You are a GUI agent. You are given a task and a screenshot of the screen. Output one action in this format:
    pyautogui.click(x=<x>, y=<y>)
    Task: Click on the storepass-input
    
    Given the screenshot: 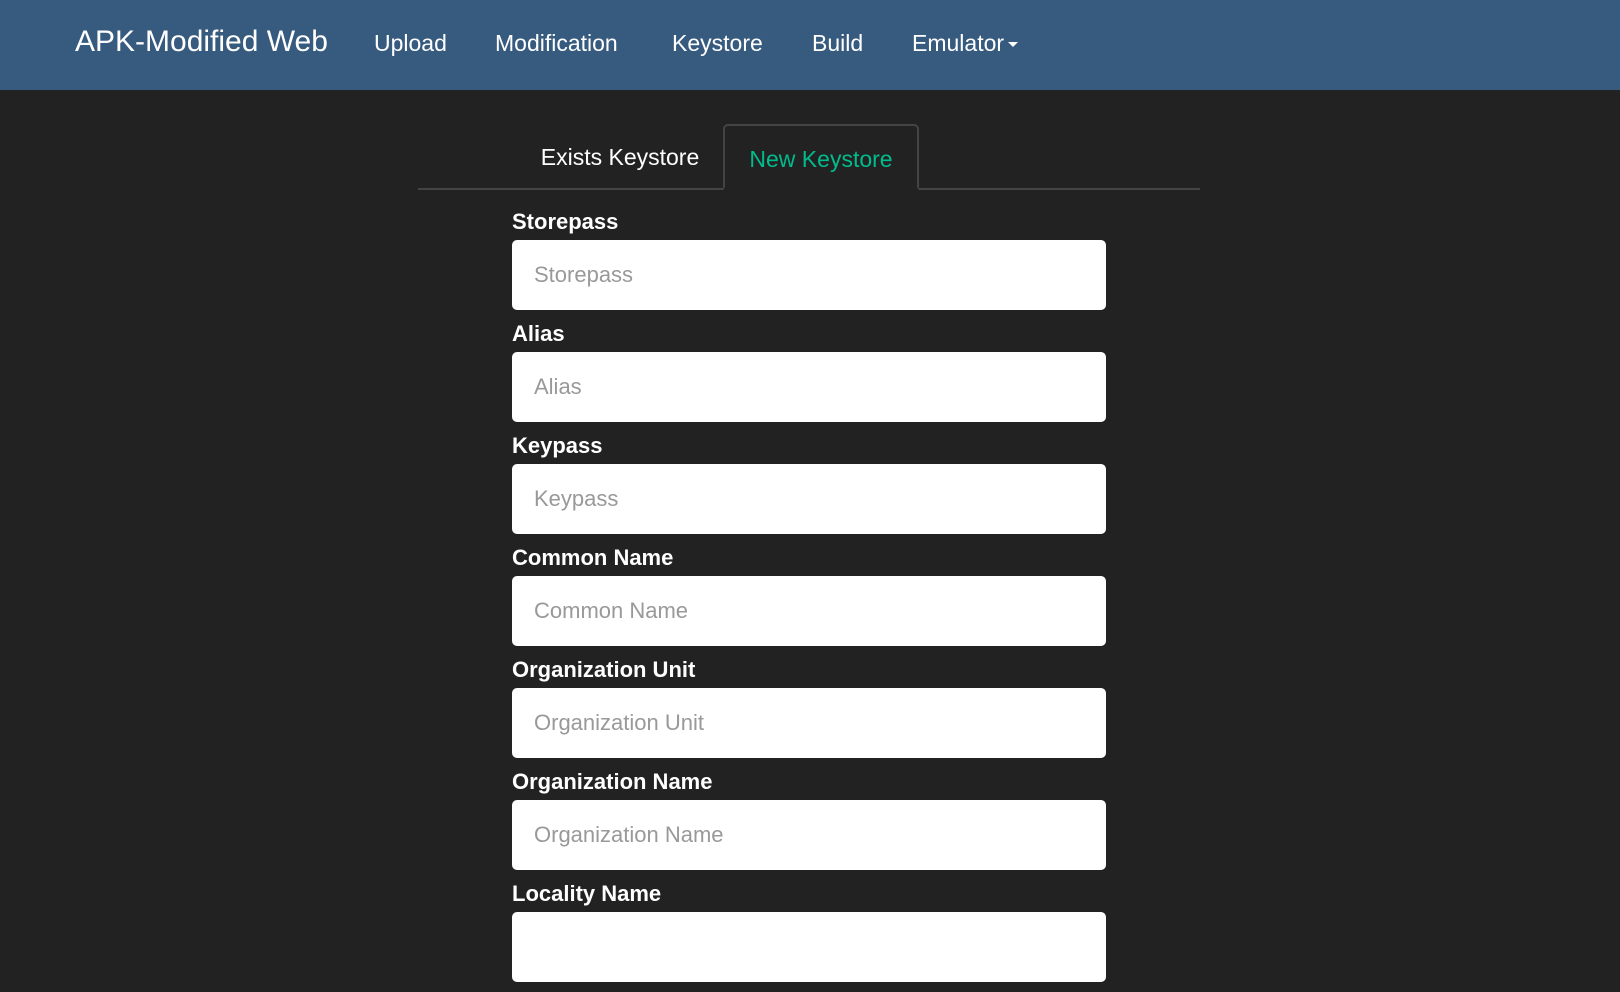 What is the action you would take?
    pyautogui.click(x=809, y=275)
    